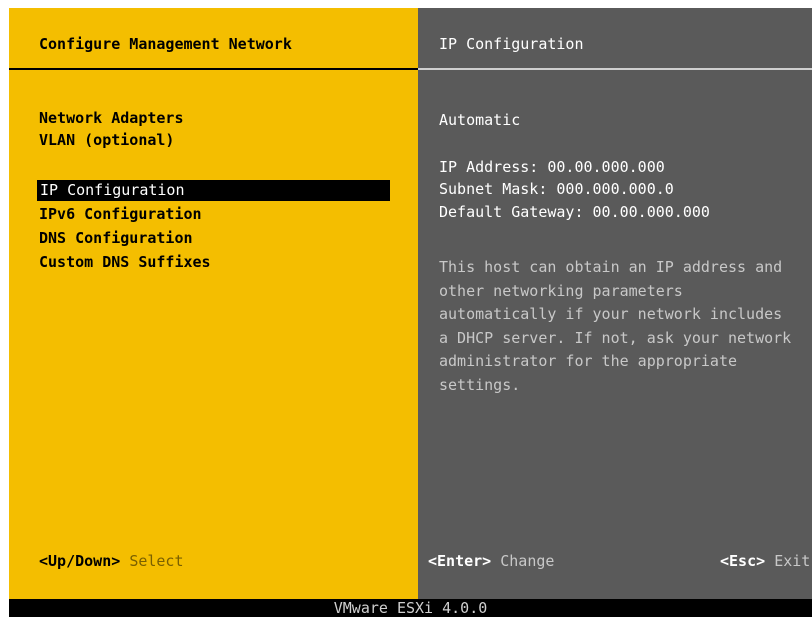  Describe the element at coordinates (615, 39) in the screenshot. I see `detail-panel-header: IP Configuration` at that location.